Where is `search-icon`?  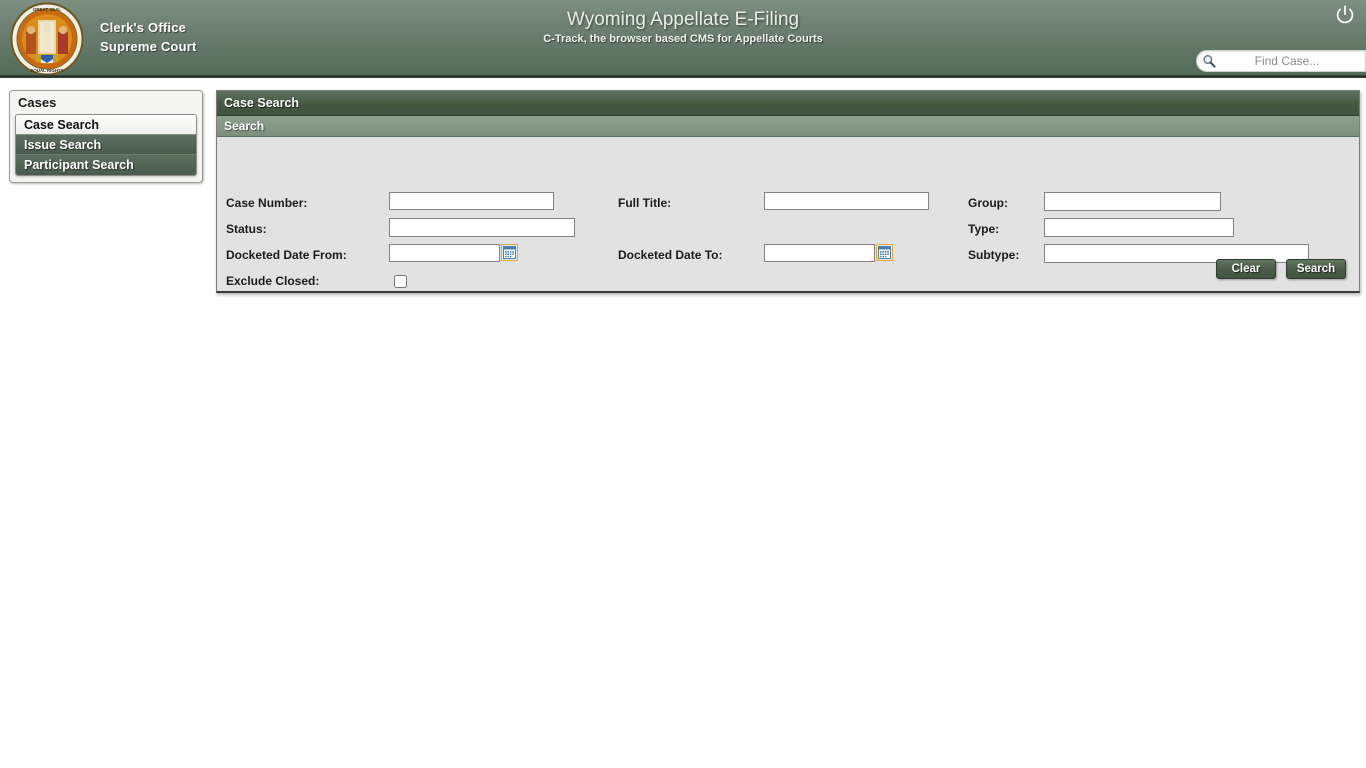
search-icon is located at coordinates (1209, 61).